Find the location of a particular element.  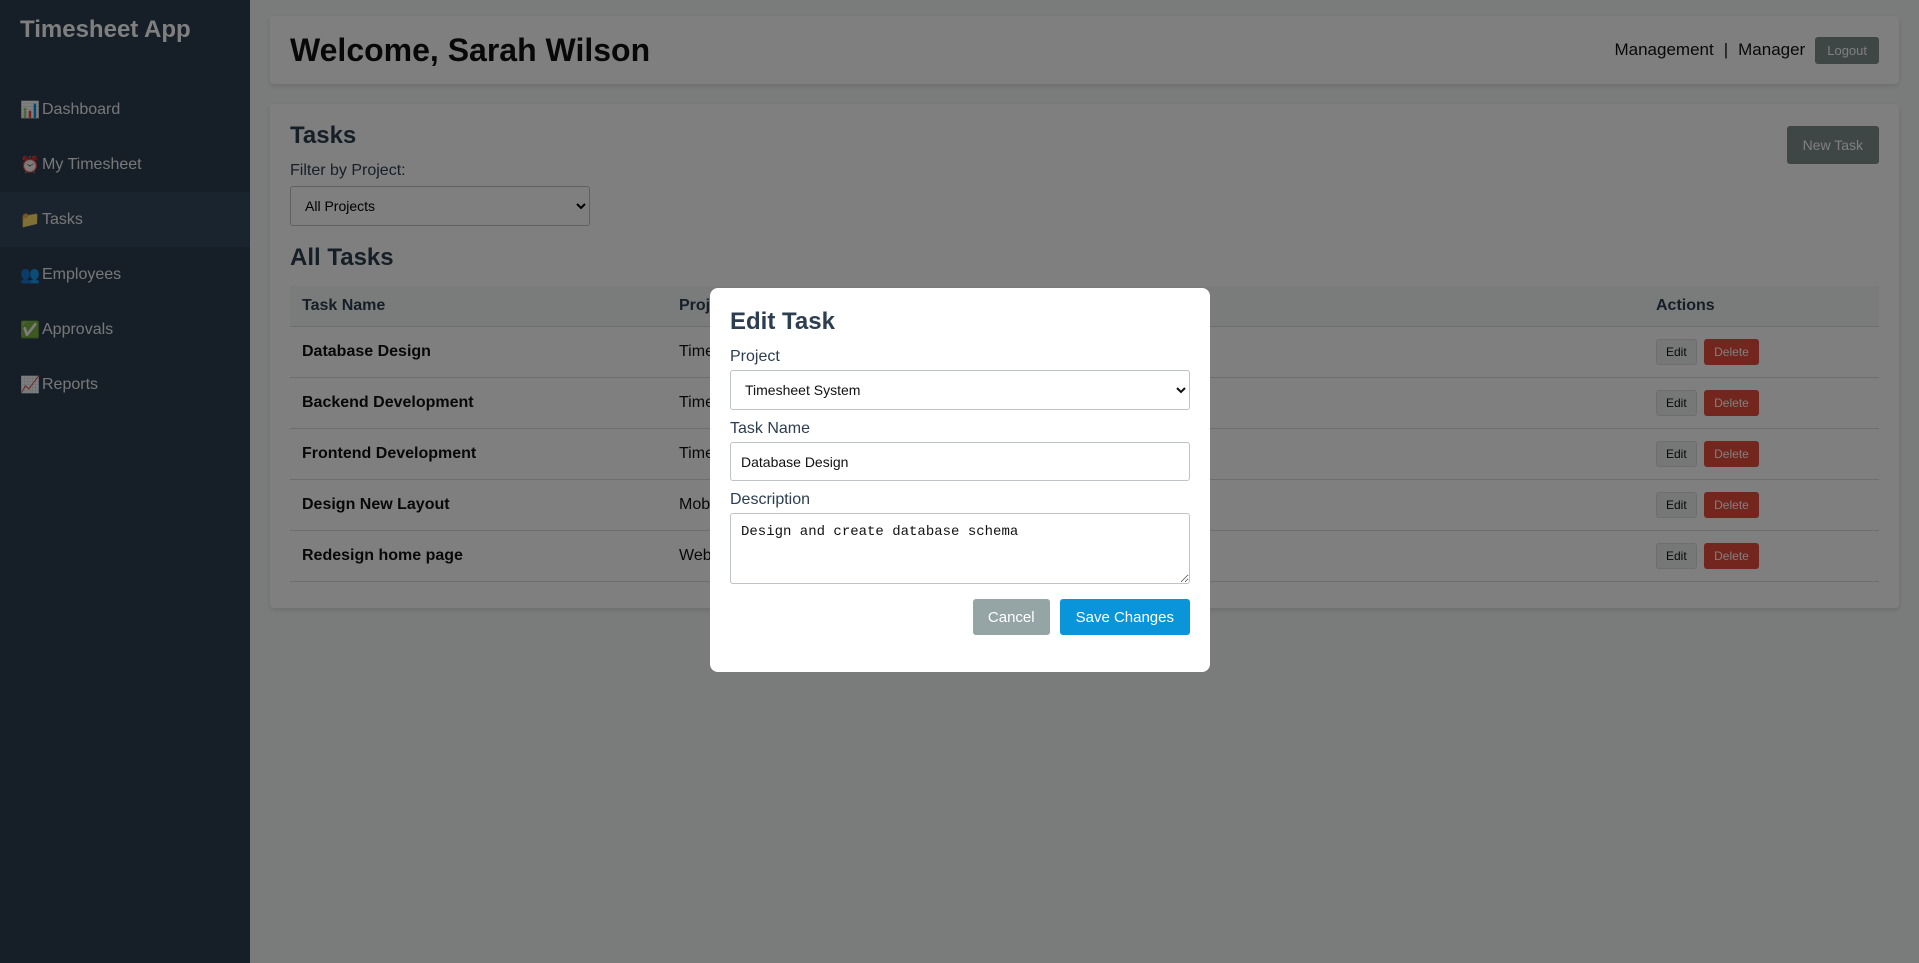

cancel-button: Cancel is located at coordinates (1011, 617).